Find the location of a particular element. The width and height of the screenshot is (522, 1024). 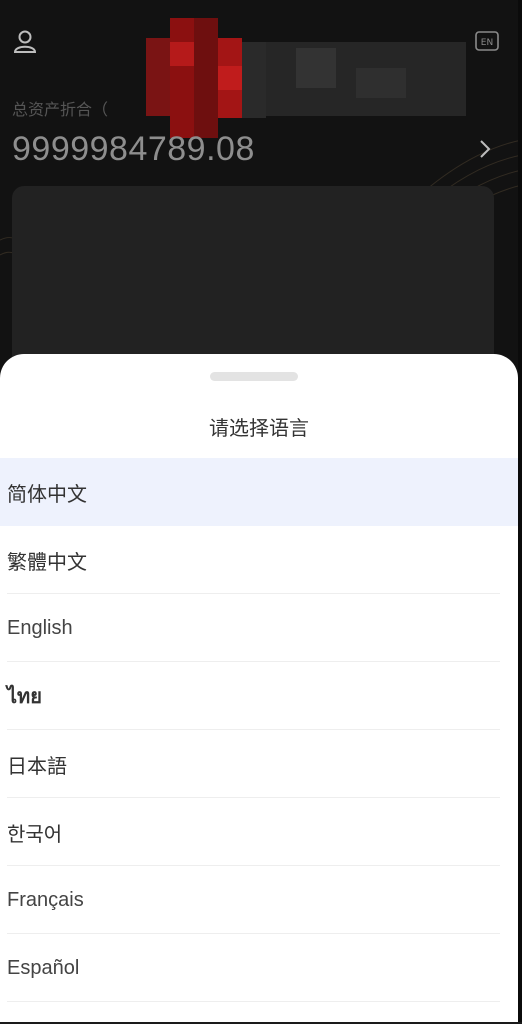

sheet-title: 请选择语言 is located at coordinates (259, 428).